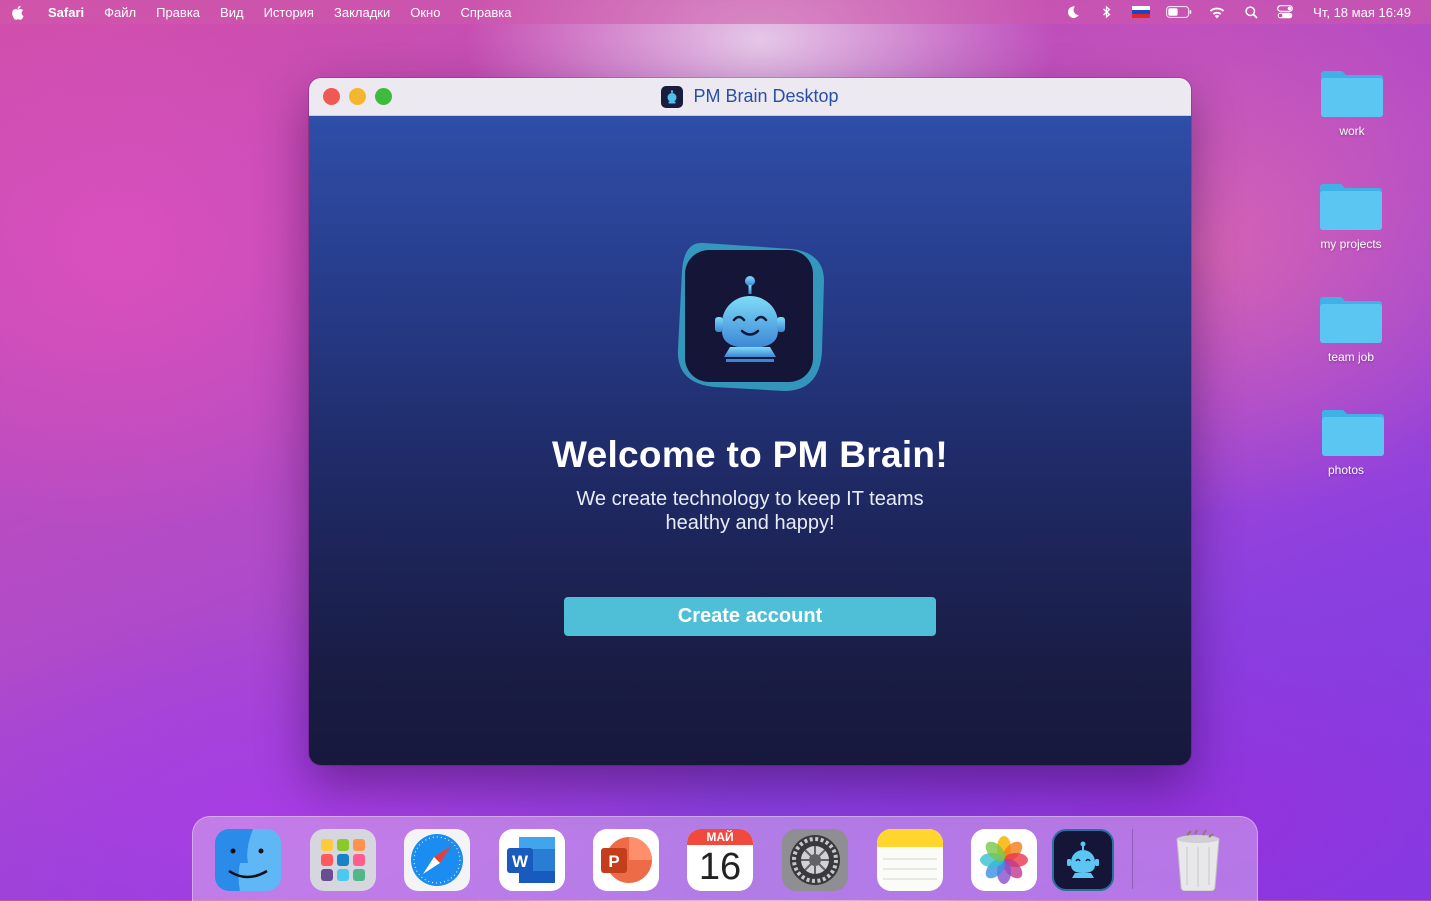 This screenshot has width=1431, height=901. What do you see at coordinates (1217, 12) in the screenshot?
I see `wifi-icon` at bounding box center [1217, 12].